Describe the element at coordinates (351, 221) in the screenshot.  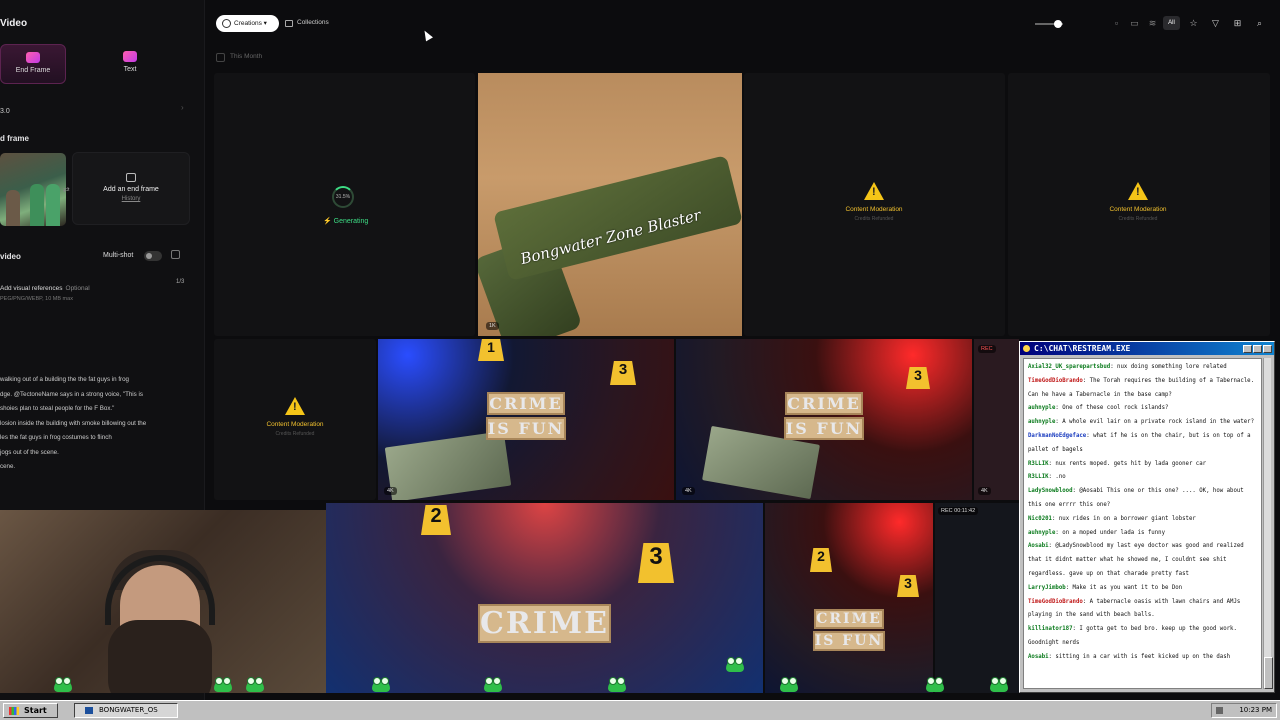
I see `generating-text: Generating` at that location.